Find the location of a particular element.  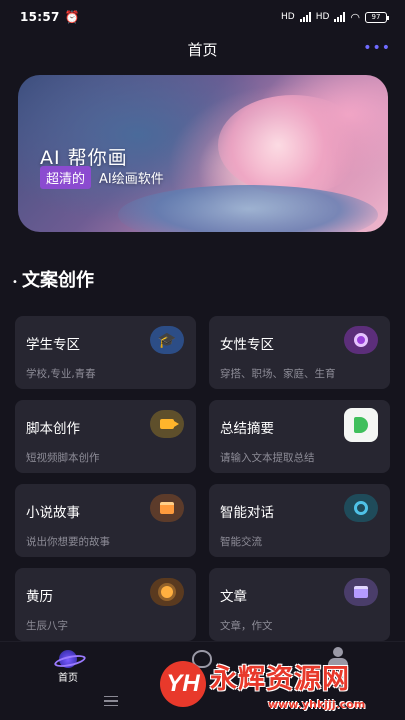

book-icon is located at coordinates (167, 508).